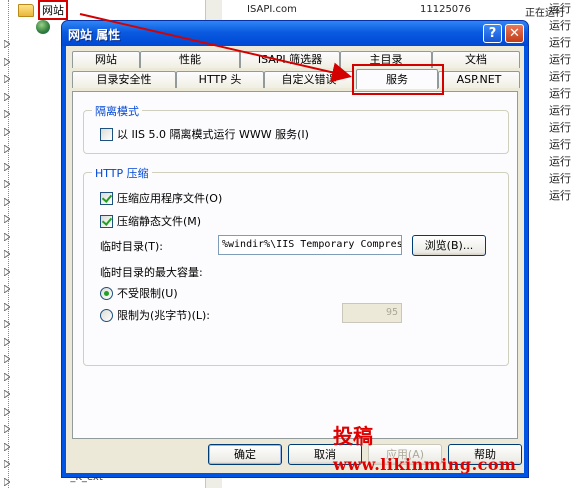 Image resolution: width=577 pixels, height=488 pixels. I want to click on checkbox-label: 压缩应用程序文件(O), so click(170, 198).